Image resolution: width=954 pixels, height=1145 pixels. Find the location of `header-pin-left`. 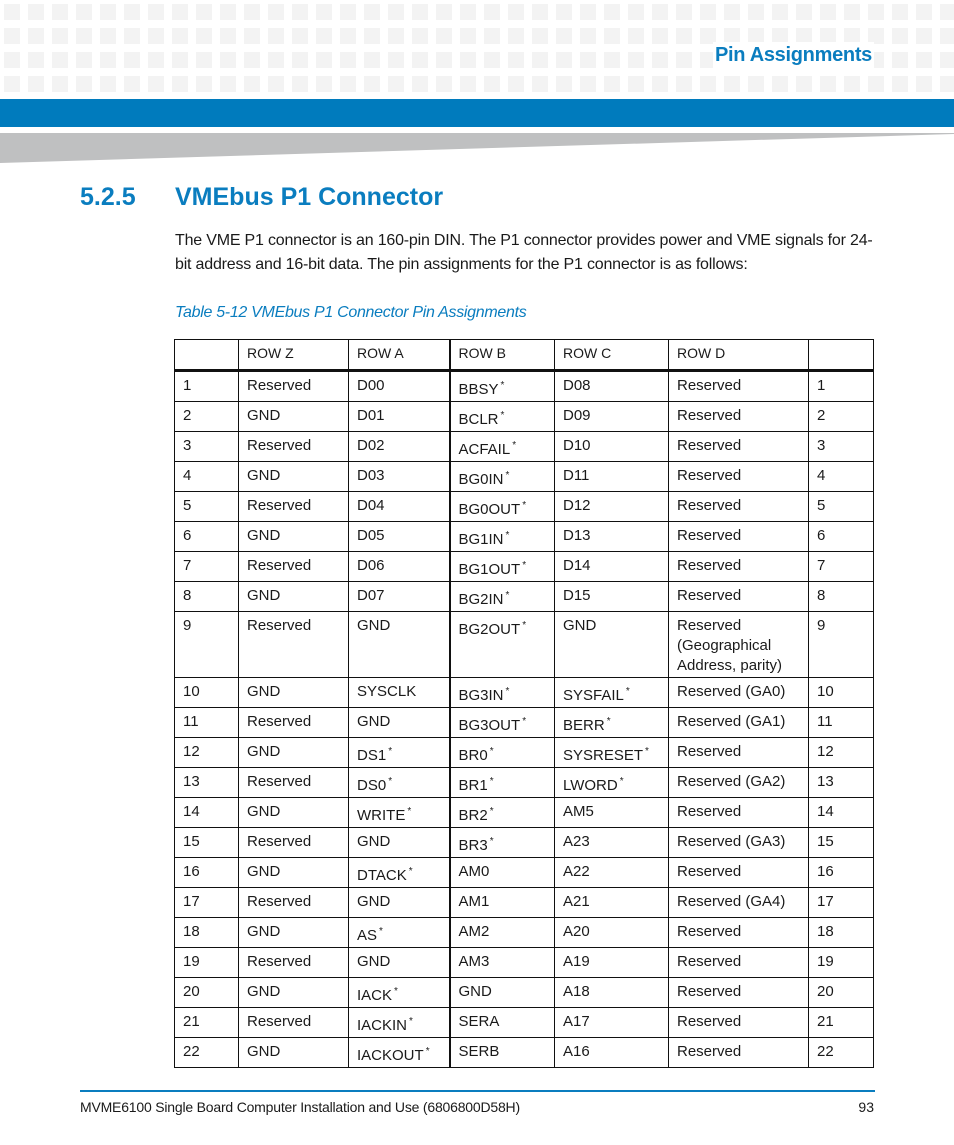

header-pin-left is located at coordinates (206, 355).